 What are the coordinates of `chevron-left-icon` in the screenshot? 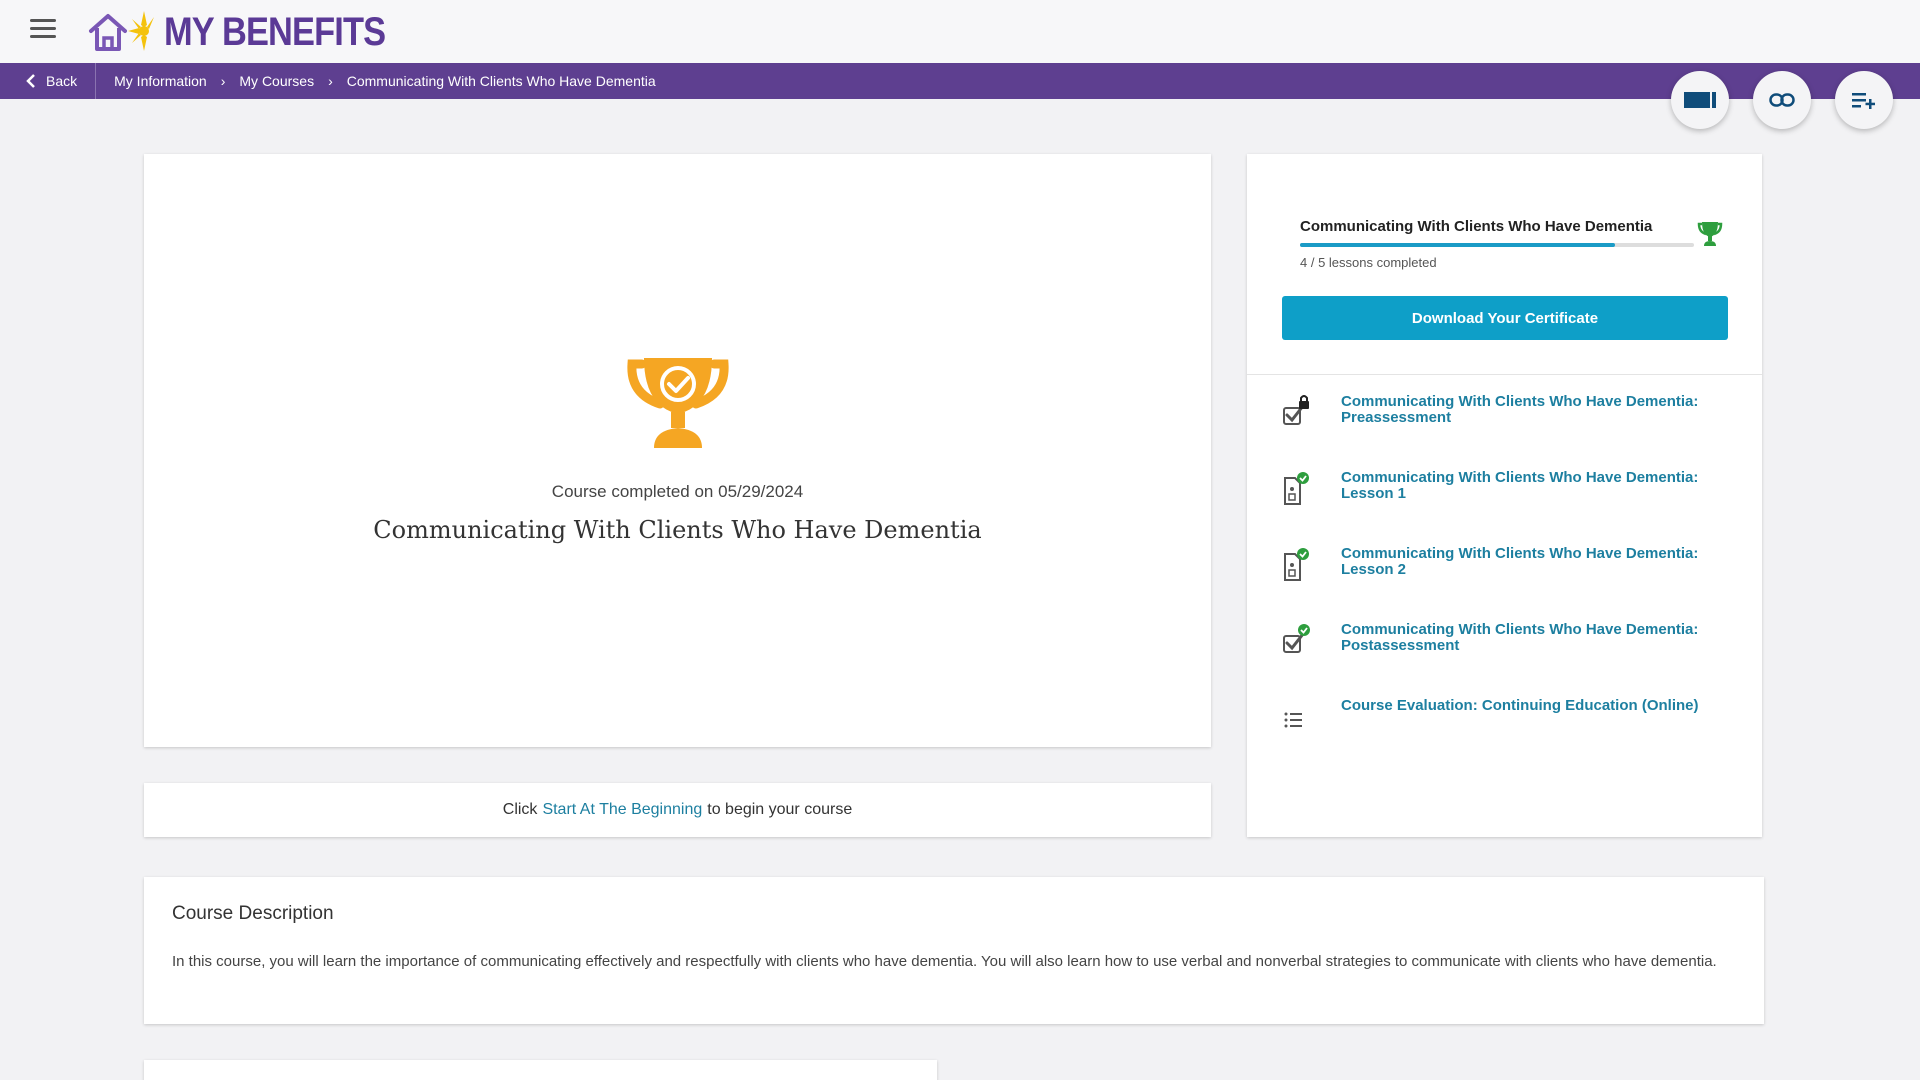 It's located at (30, 81).